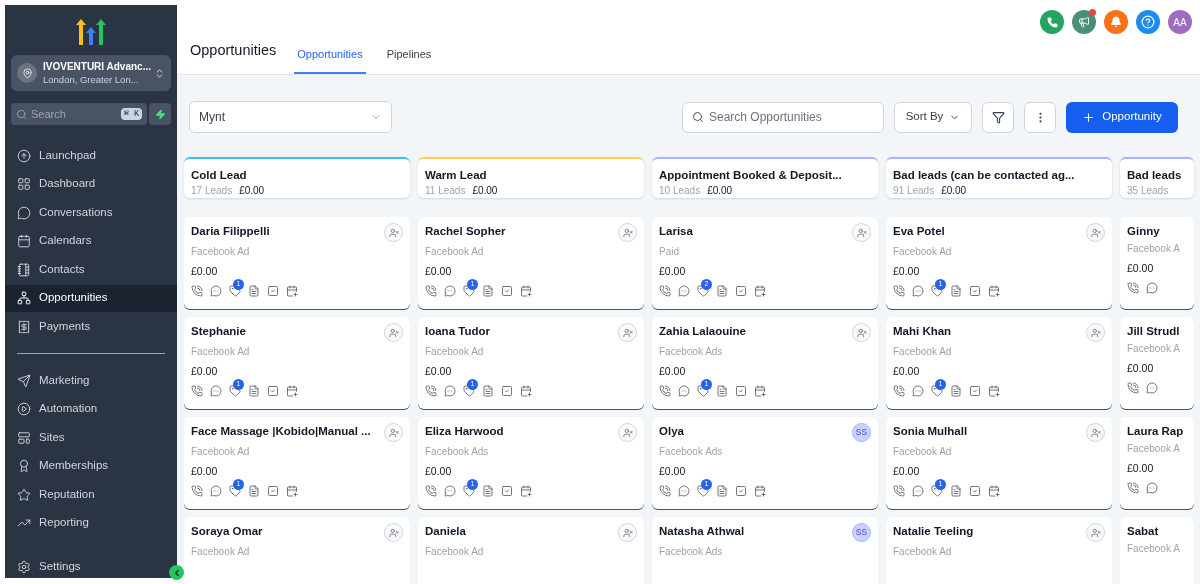 The image size is (1200, 584). I want to click on tab: Pipelines, so click(409, 59).